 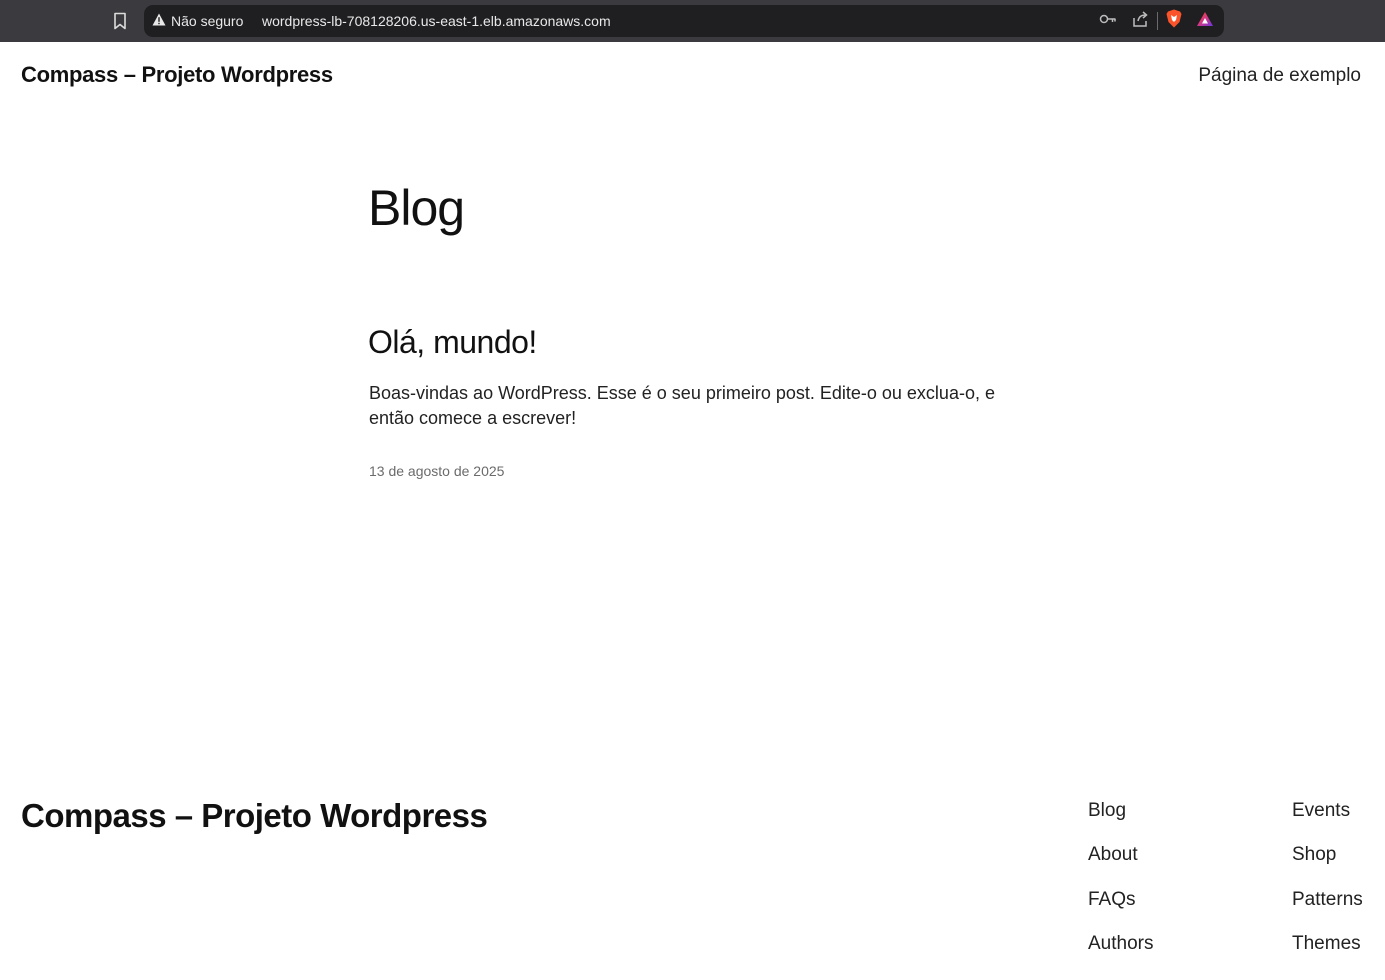 I want to click on footer-site-title: Compass – Projeto Wordpress, so click(x=254, y=816).